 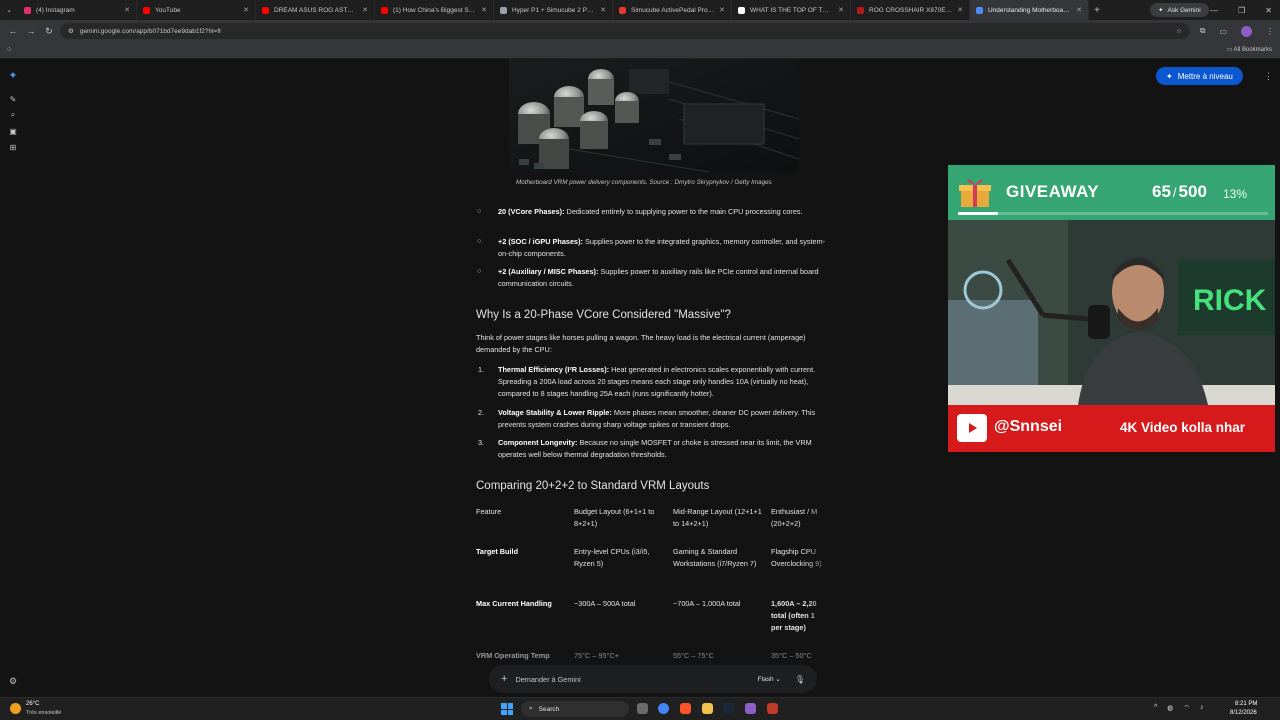 I want to click on brave-icon, so click(x=685, y=708).